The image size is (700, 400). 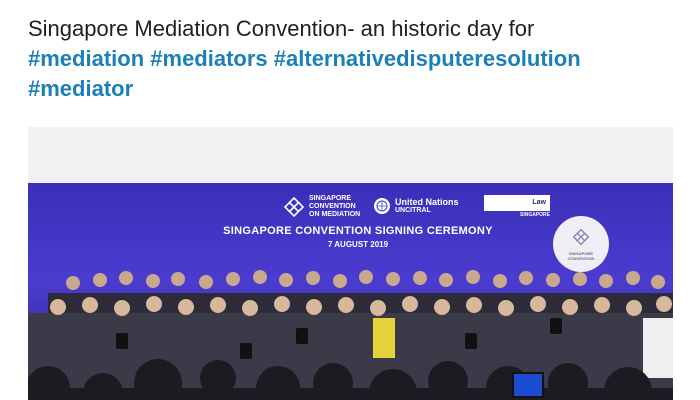 I want to click on hashtag-mediators: #mediators, so click(x=208, y=58).